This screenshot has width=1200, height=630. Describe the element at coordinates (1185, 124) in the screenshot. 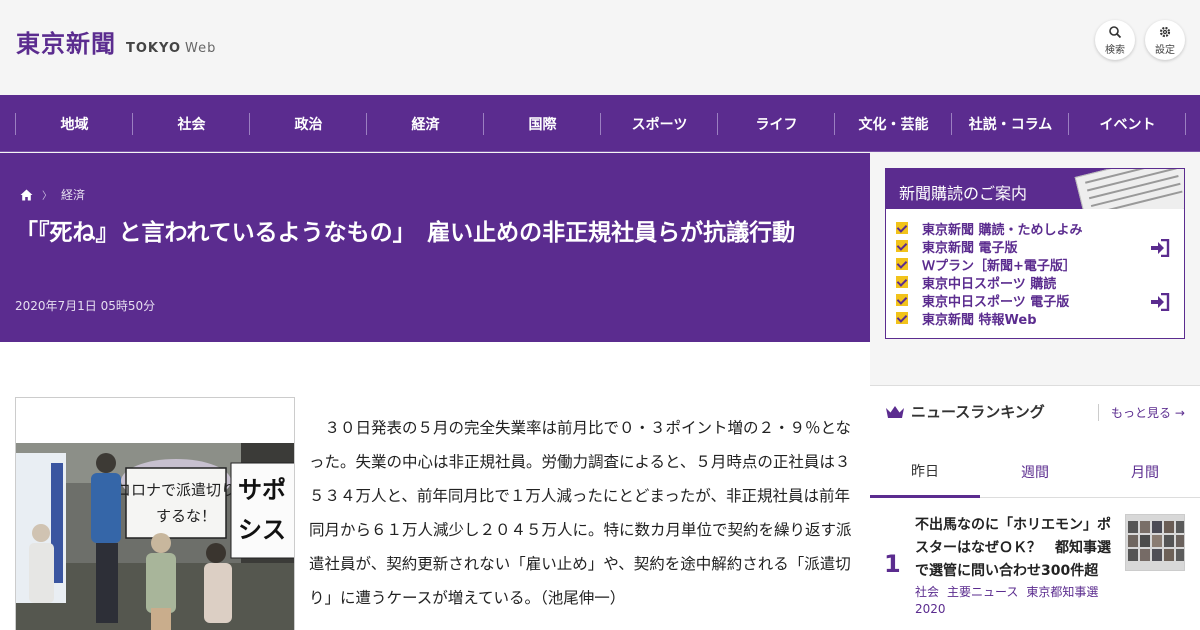

I see `nav-separator` at that location.